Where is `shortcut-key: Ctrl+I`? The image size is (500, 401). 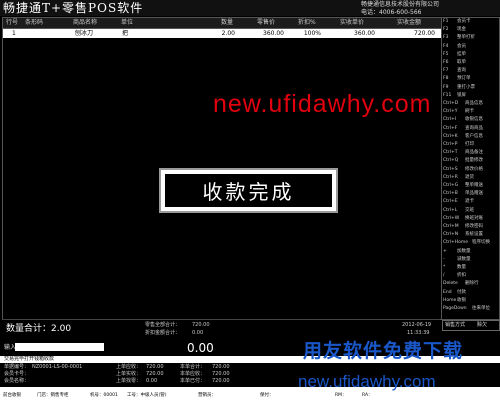
shortcut-key: Ctrl+I is located at coordinates (450, 120).